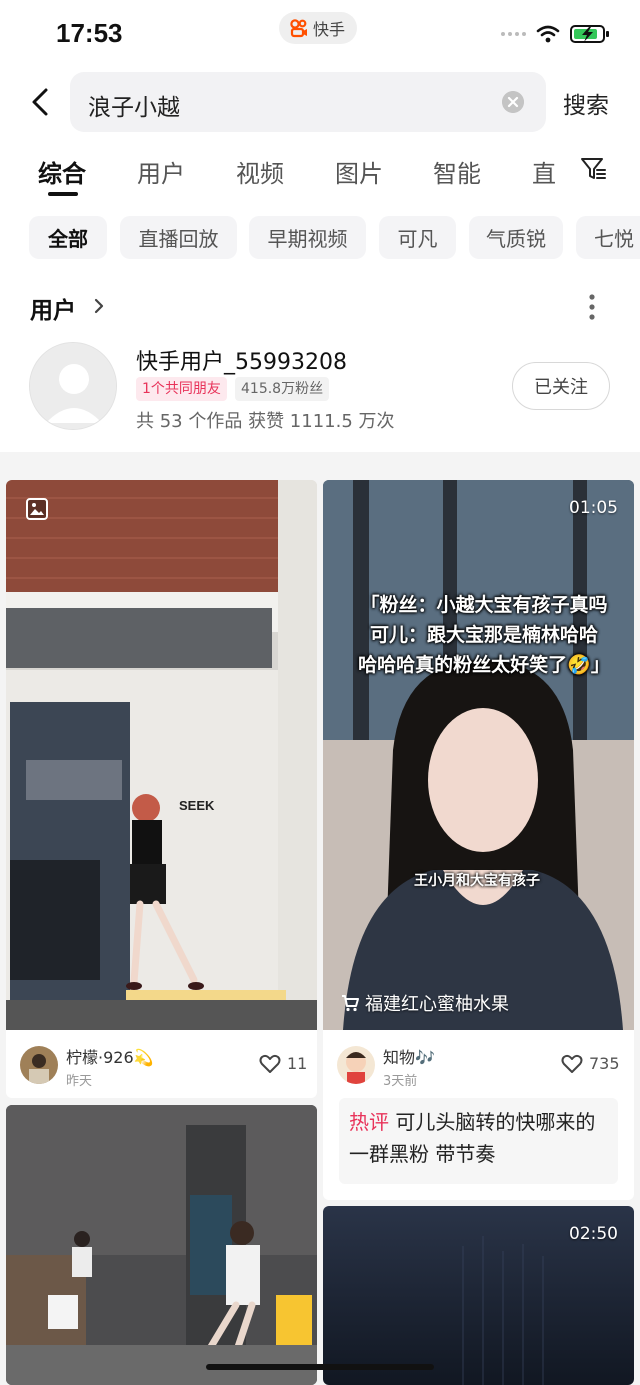 The height and width of the screenshot is (1385, 640). Describe the element at coordinates (53, 308) in the screenshot. I see `user-section-title: 用户` at that location.